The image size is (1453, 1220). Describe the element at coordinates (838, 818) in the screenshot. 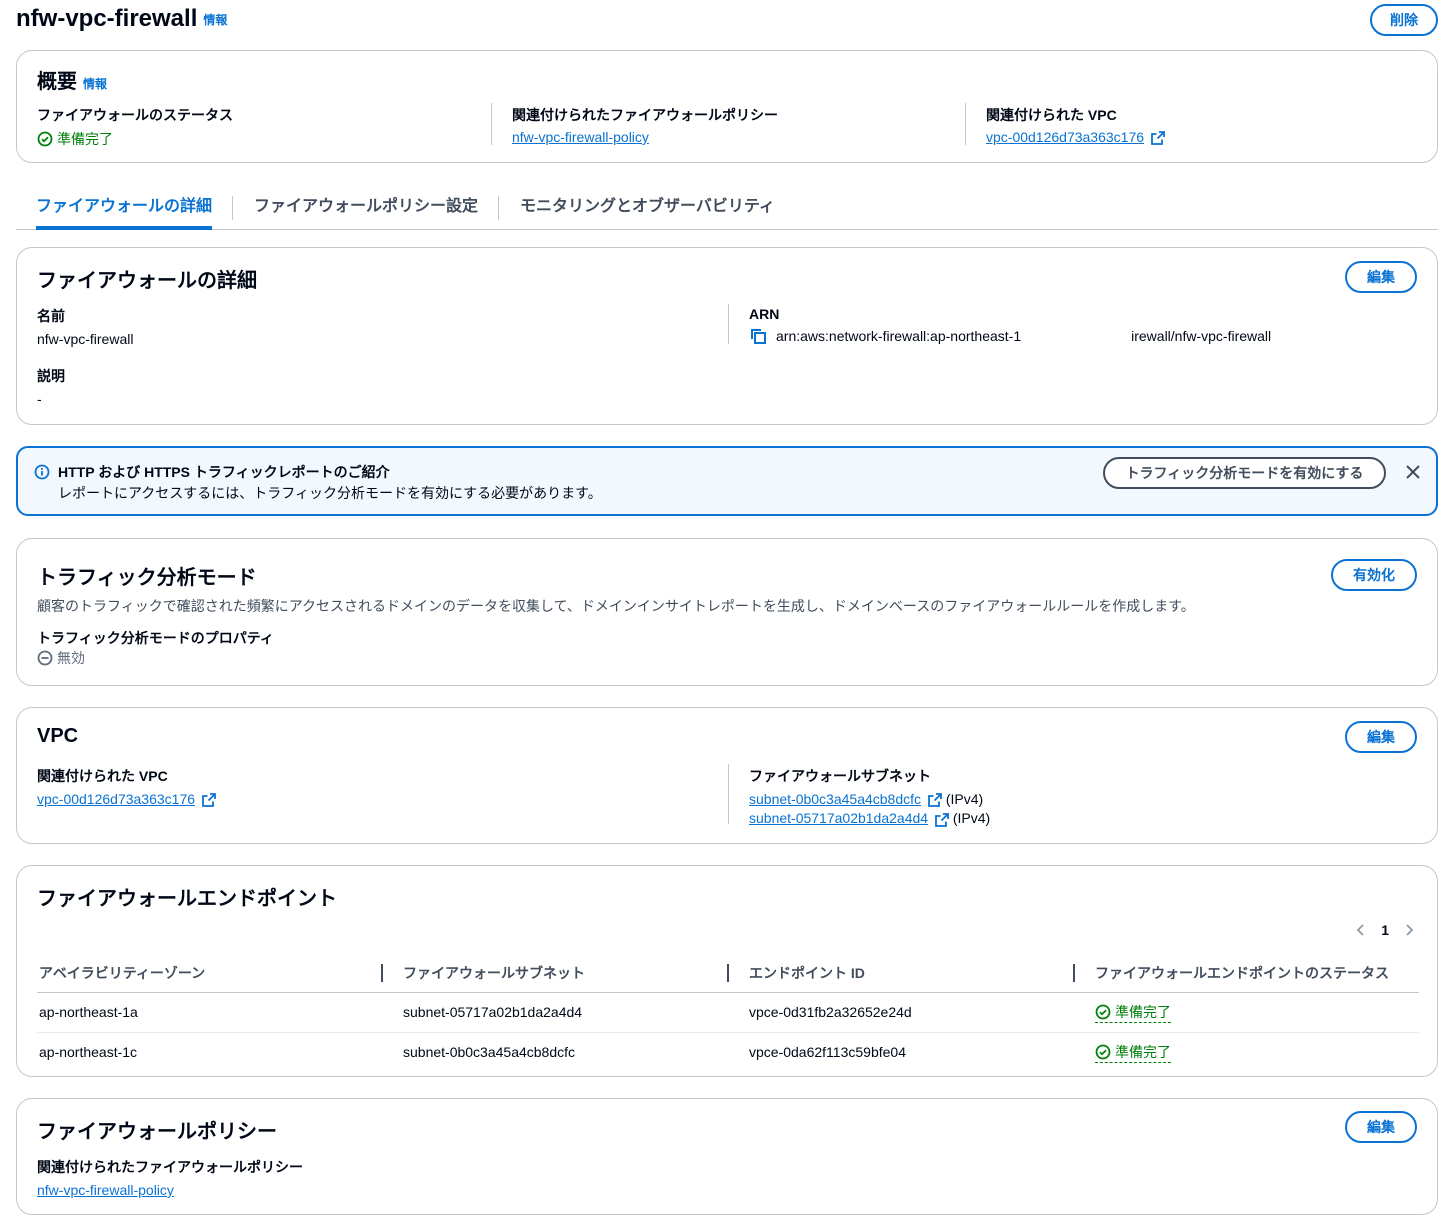

I see `subnet-link: subnet-05717a02b1da2a4d4` at that location.